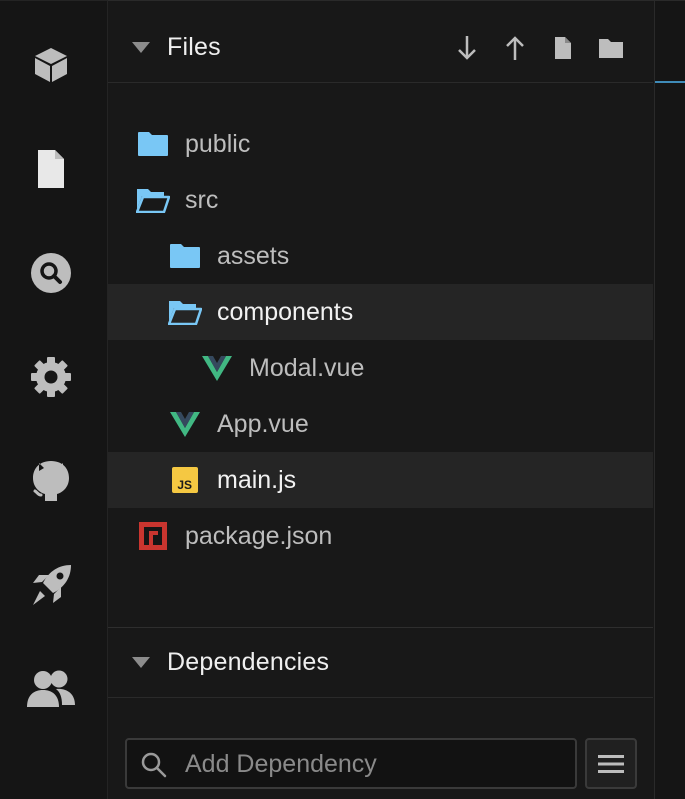  I want to click on rocket-icon, so click(51, 585).